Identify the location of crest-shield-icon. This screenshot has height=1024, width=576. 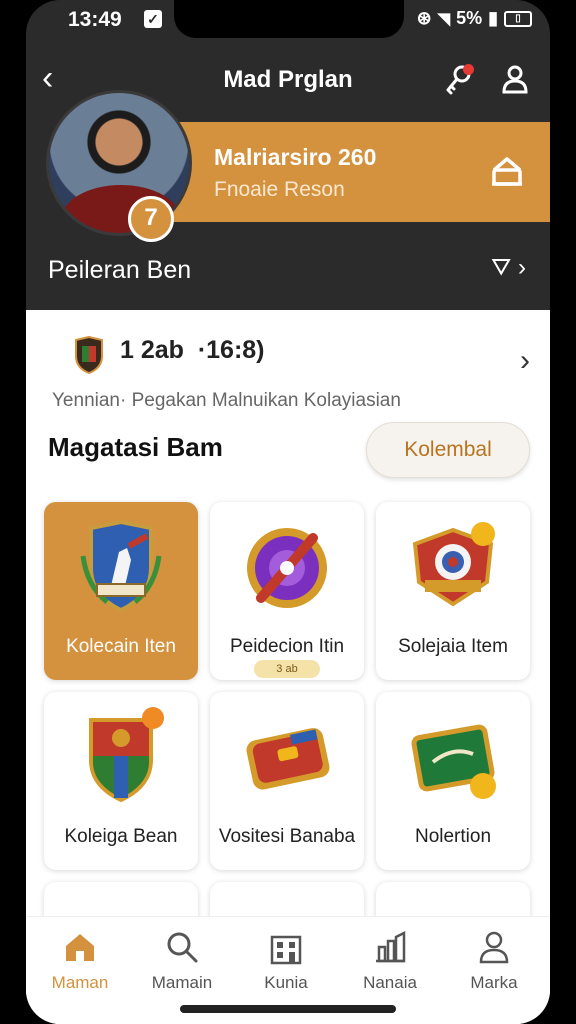
(121, 566).